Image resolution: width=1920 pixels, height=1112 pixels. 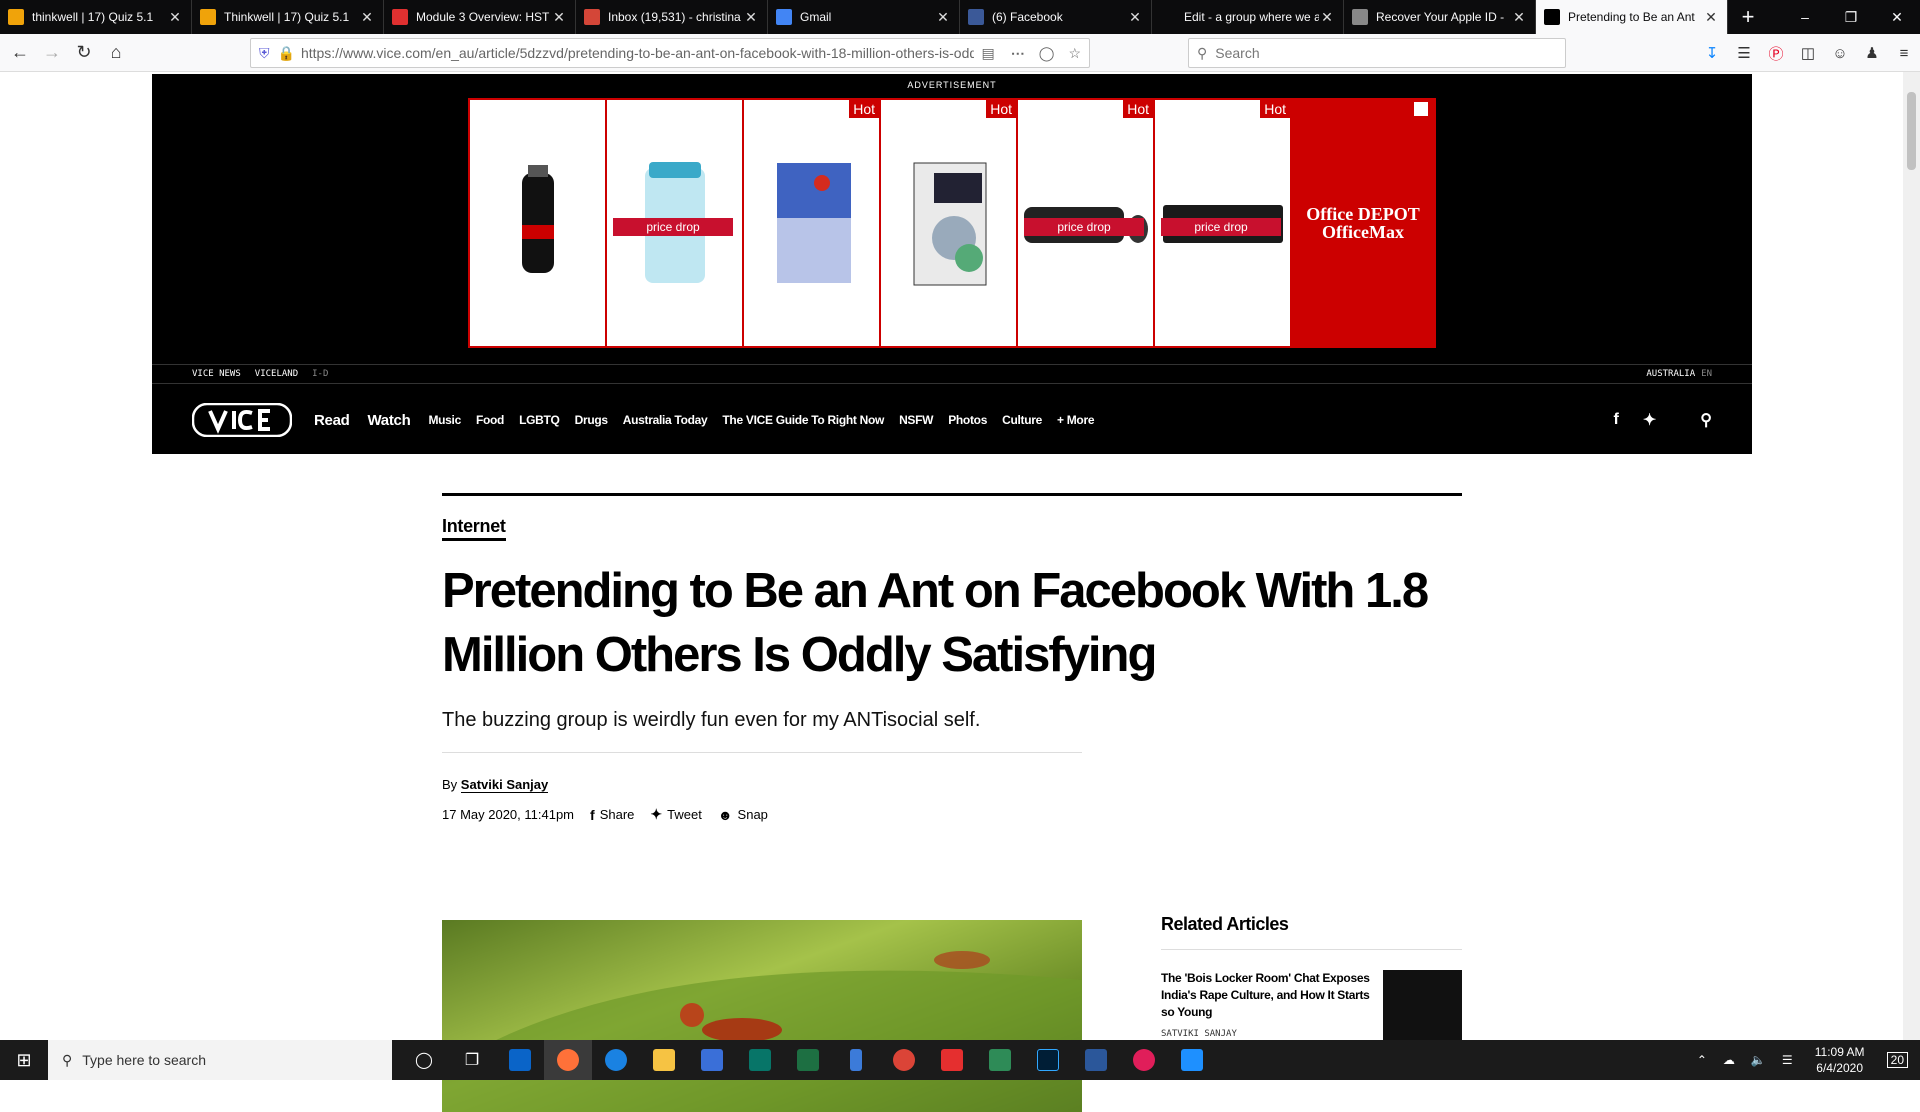 I want to click on search-input: ⚲ Search, so click(x=1377, y=53).